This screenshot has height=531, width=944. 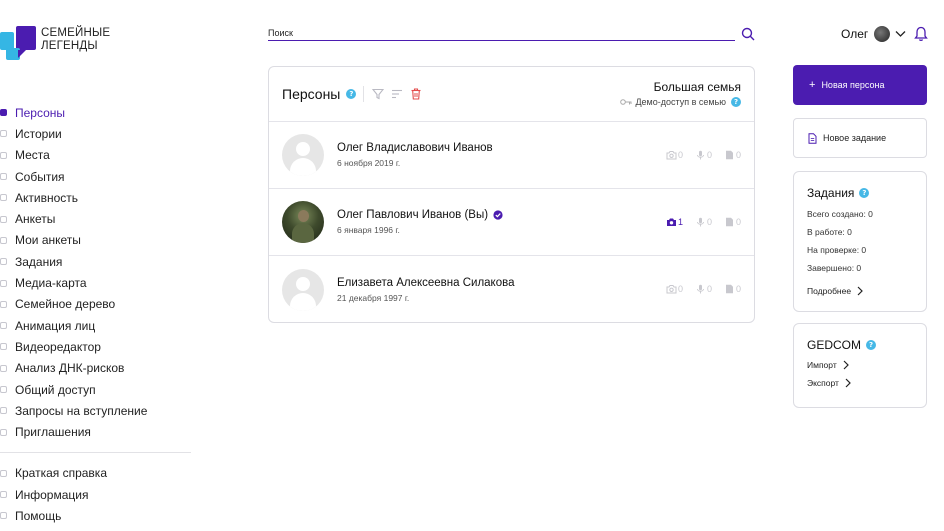 What do you see at coordinates (96, 304) in the screenshot?
I see `sidebar-item-family-tree: Семейное дерево` at bounding box center [96, 304].